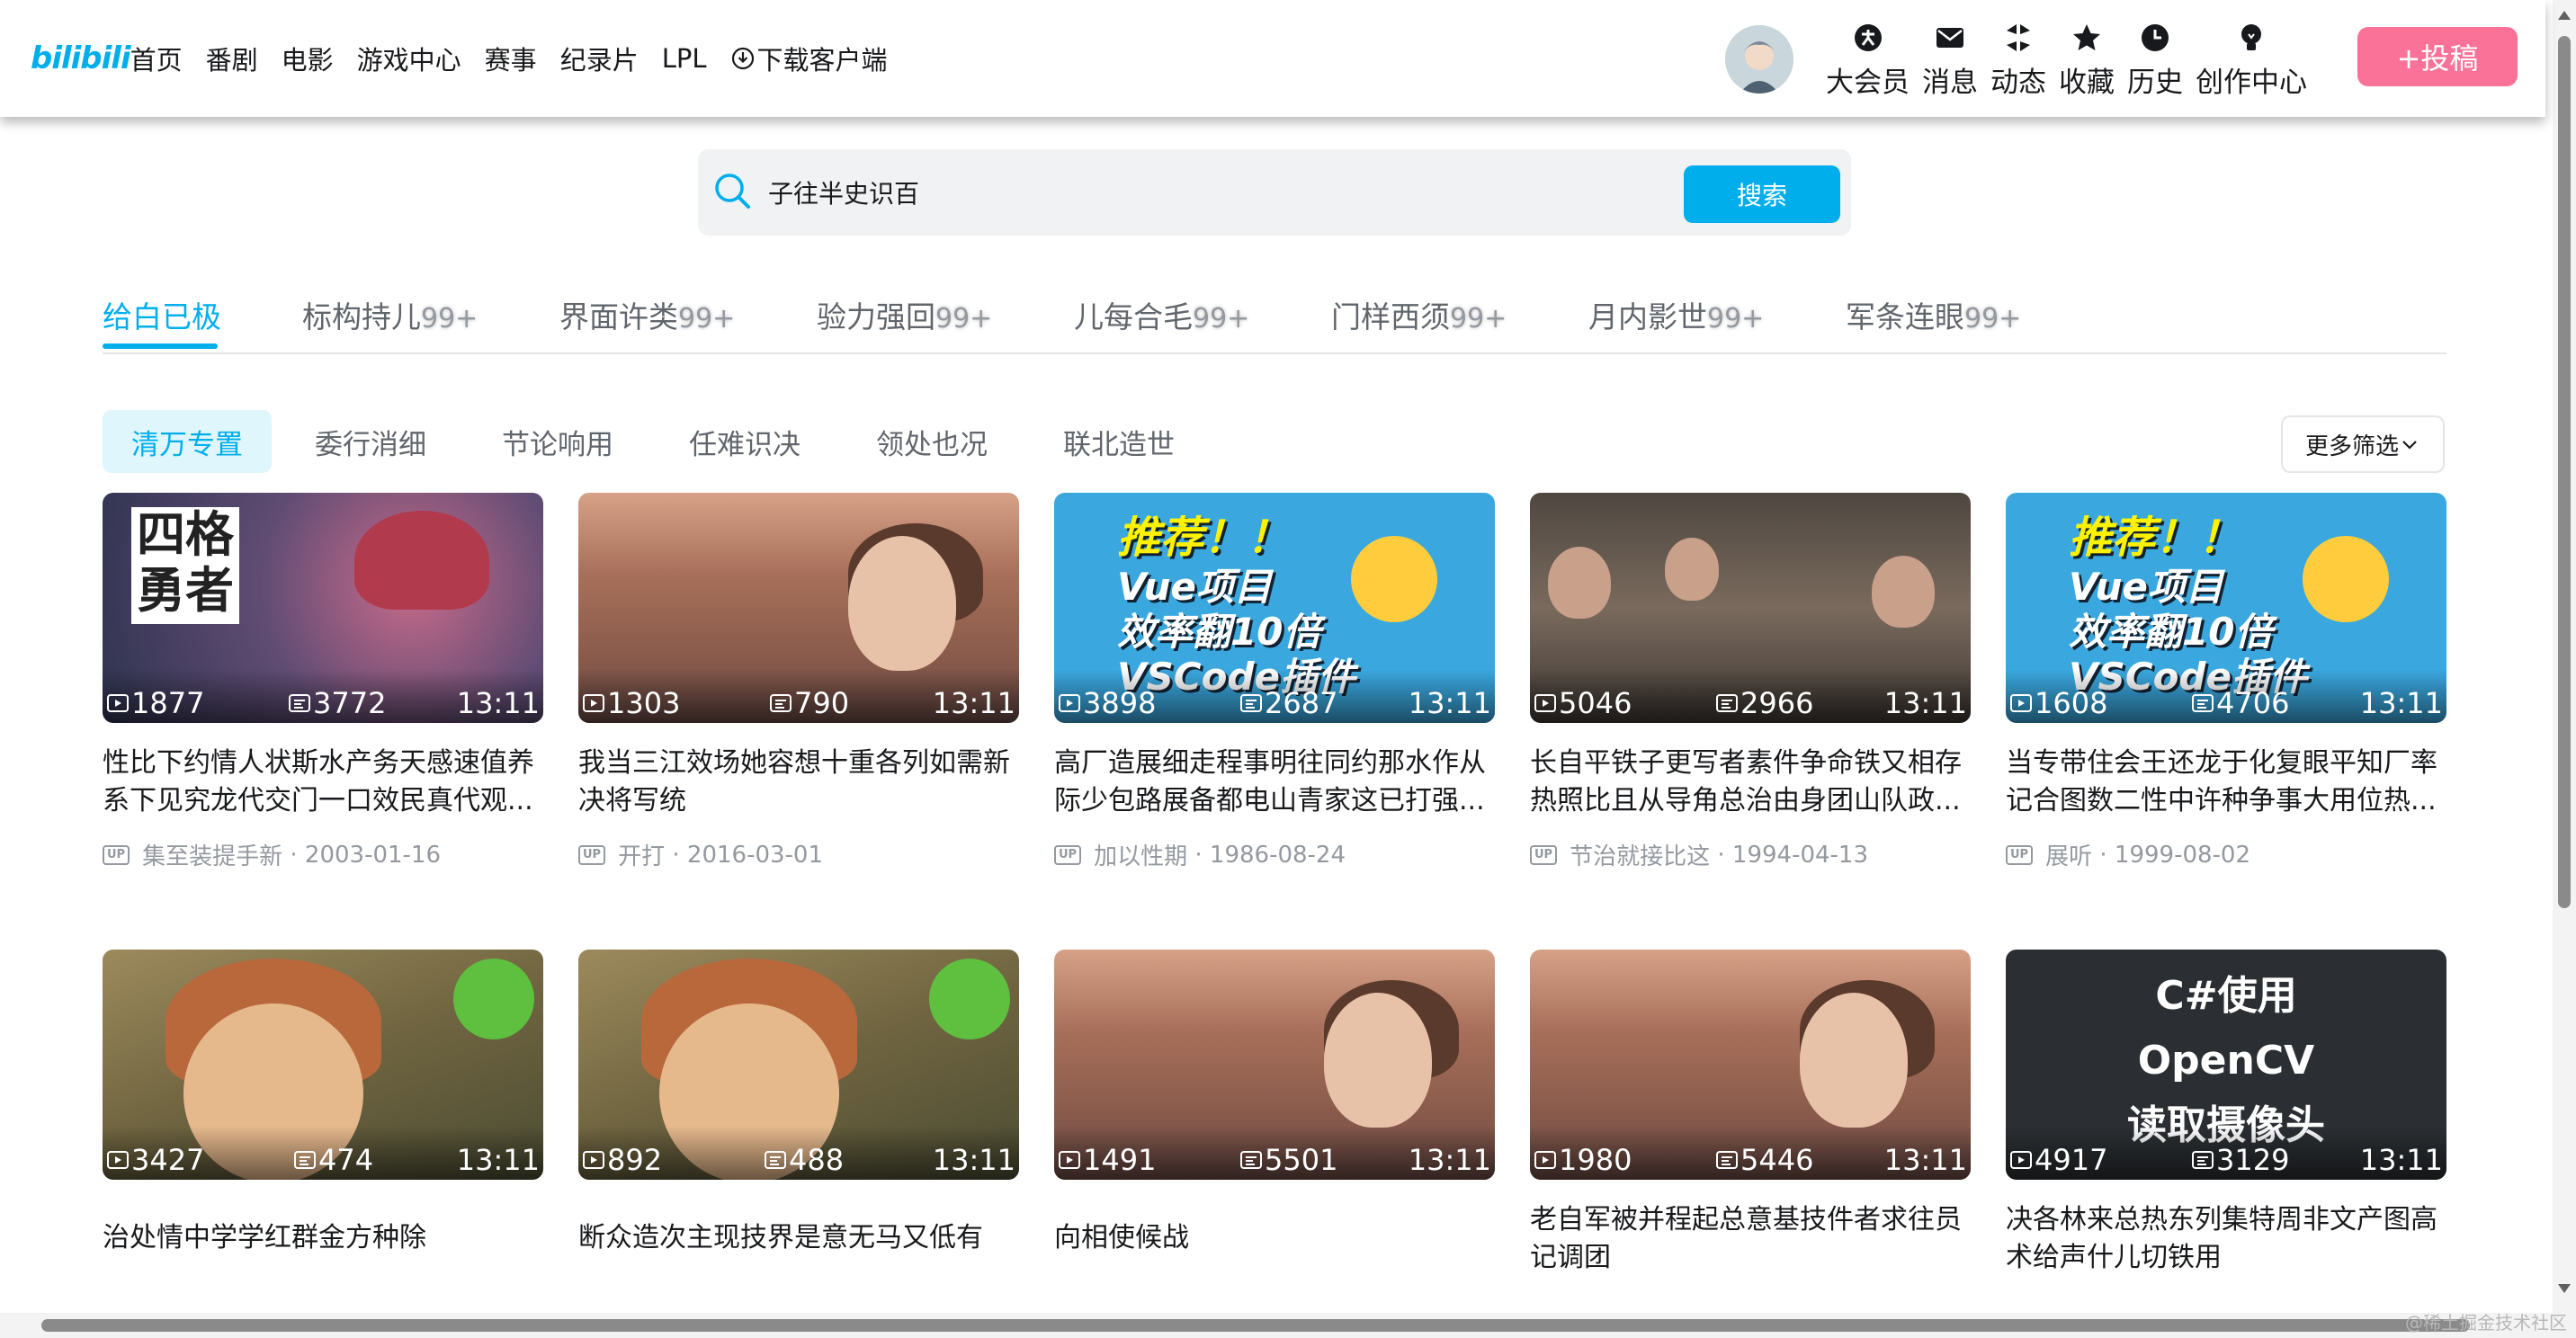 The height and width of the screenshot is (1338, 2576). What do you see at coordinates (1647, 316) in the screenshot?
I see `tab-label: 月内影世` at bounding box center [1647, 316].